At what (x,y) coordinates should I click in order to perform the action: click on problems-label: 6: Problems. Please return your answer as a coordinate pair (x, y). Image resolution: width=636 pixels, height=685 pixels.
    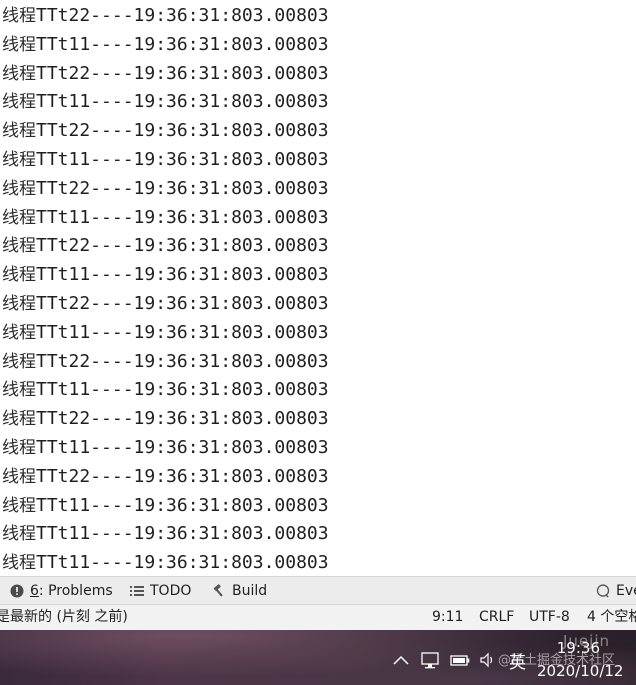
    Looking at the image, I should click on (71, 591).